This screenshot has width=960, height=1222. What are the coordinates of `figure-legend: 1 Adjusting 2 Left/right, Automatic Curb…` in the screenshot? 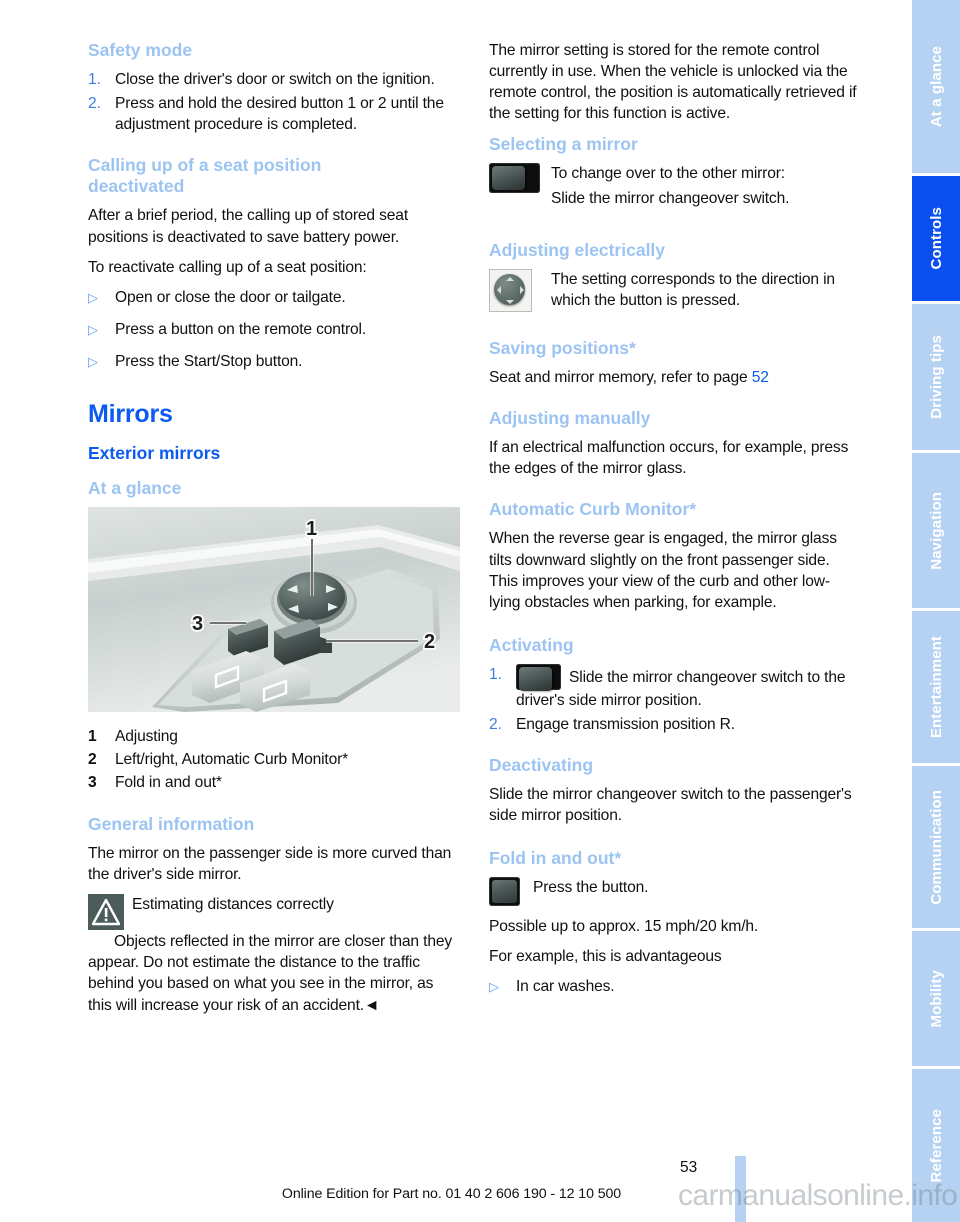 It's located at (274, 760).